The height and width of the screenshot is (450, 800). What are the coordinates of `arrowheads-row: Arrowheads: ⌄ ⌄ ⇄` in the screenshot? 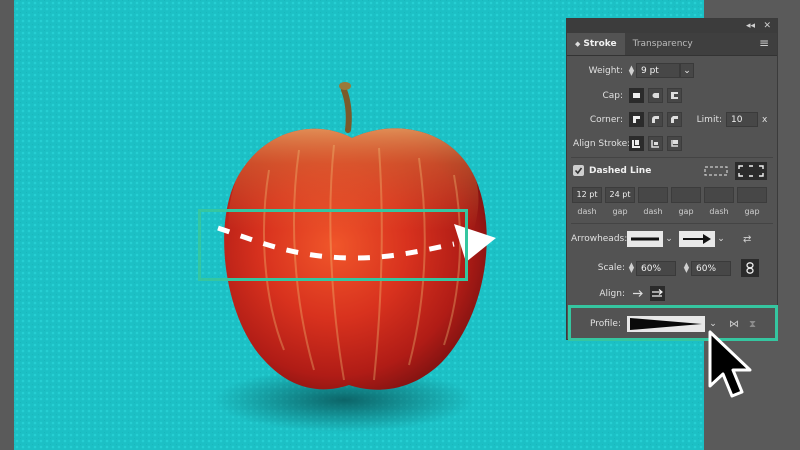 It's located at (661, 239).